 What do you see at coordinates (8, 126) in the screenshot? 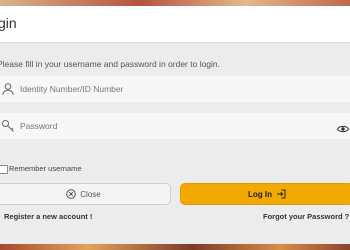
I see `key-icon` at bounding box center [8, 126].